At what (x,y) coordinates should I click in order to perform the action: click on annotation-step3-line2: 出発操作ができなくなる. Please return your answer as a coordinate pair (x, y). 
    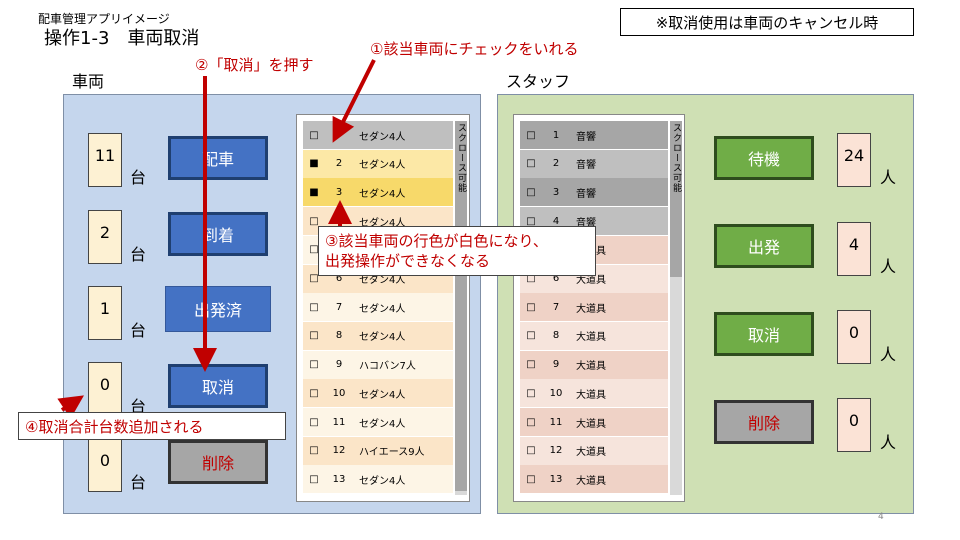
    Looking at the image, I should click on (408, 261).